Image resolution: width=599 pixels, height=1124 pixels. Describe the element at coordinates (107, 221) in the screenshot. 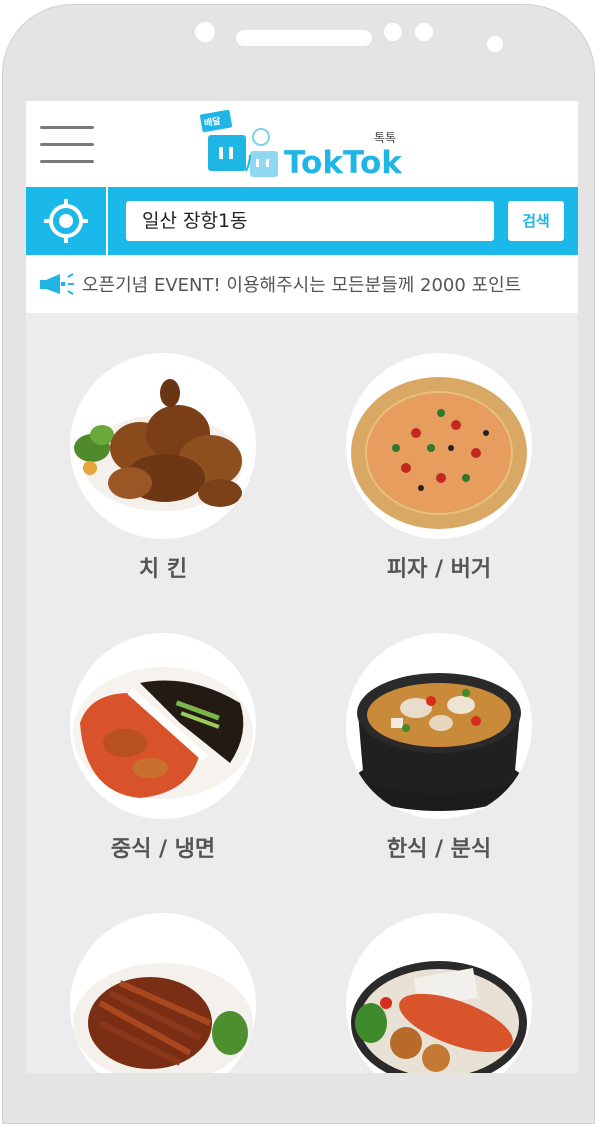

I see `searchbar-divider` at that location.